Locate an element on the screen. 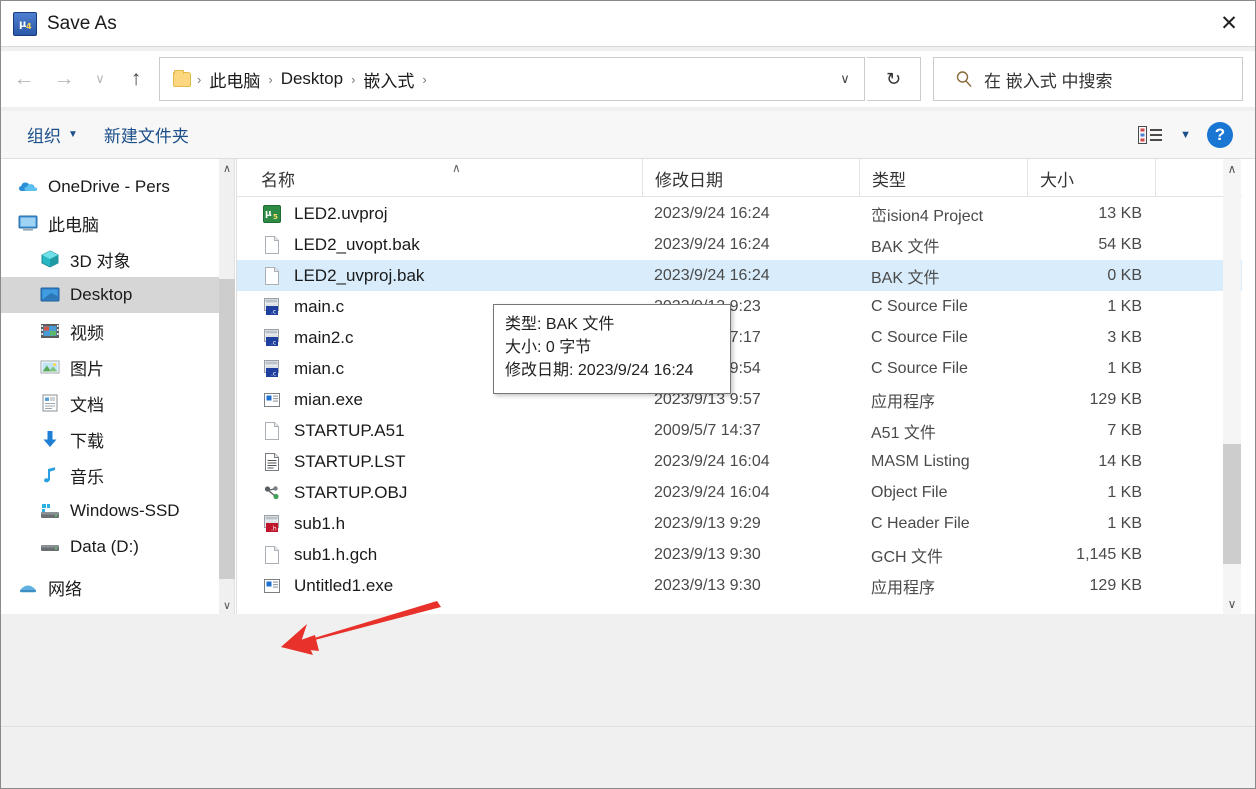  sidebar-item-data-d: Data (D:) is located at coordinates (110, 547).